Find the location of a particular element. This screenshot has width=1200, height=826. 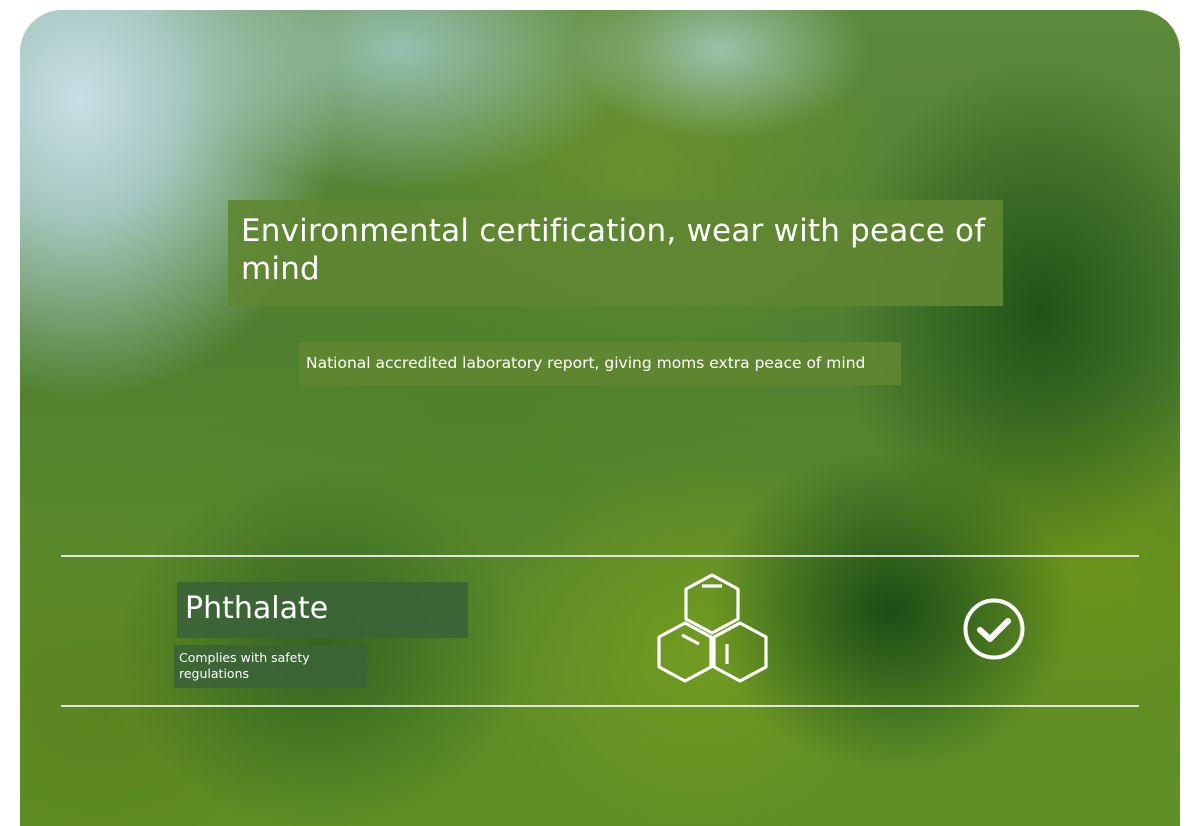

divider-bottom is located at coordinates (600, 706).